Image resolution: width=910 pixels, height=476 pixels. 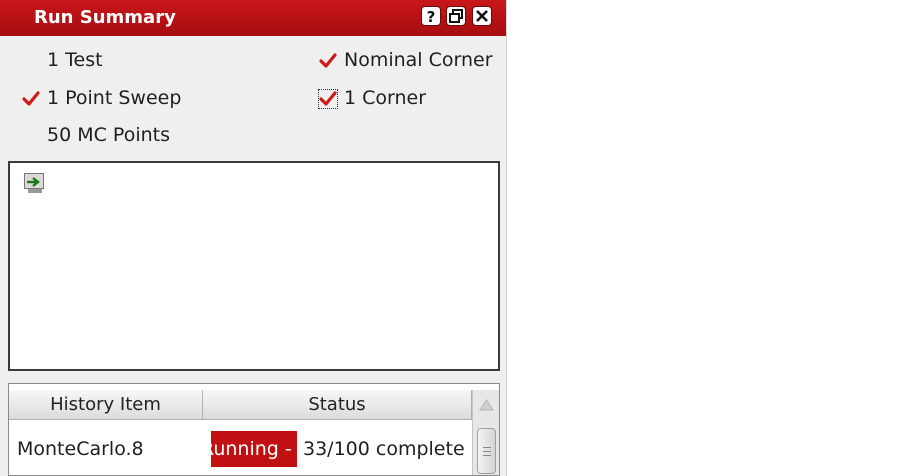 What do you see at coordinates (106, 405) in the screenshot?
I see `column-header-history-item: History Item` at bounding box center [106, 405].